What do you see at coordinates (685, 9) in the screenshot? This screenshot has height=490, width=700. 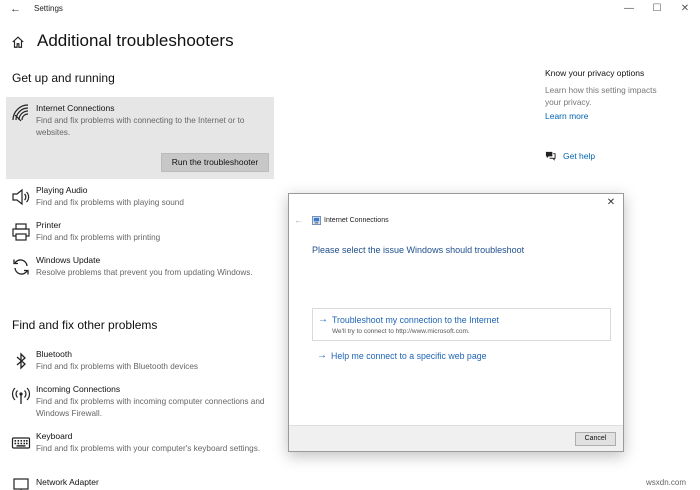 I see `close-button: ✕` at bounding box center [685, 9].